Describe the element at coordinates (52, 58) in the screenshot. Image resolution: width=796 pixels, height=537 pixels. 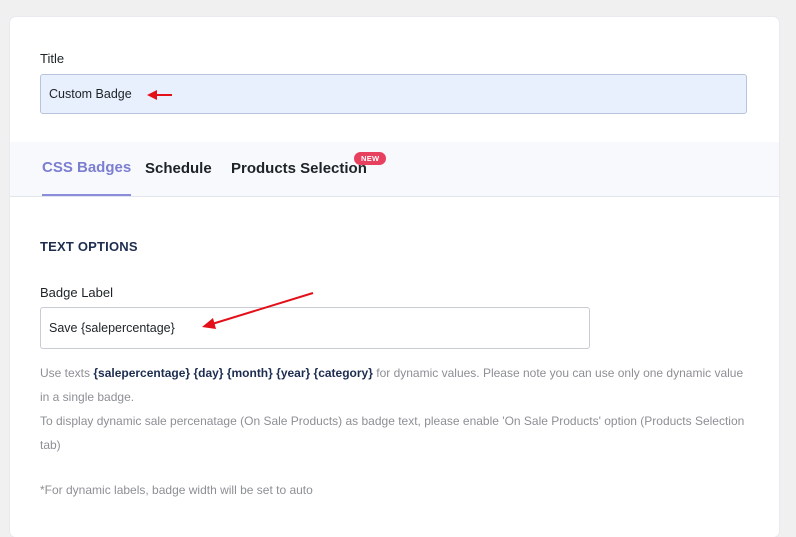
I see `title-field-label: Title` at that location.